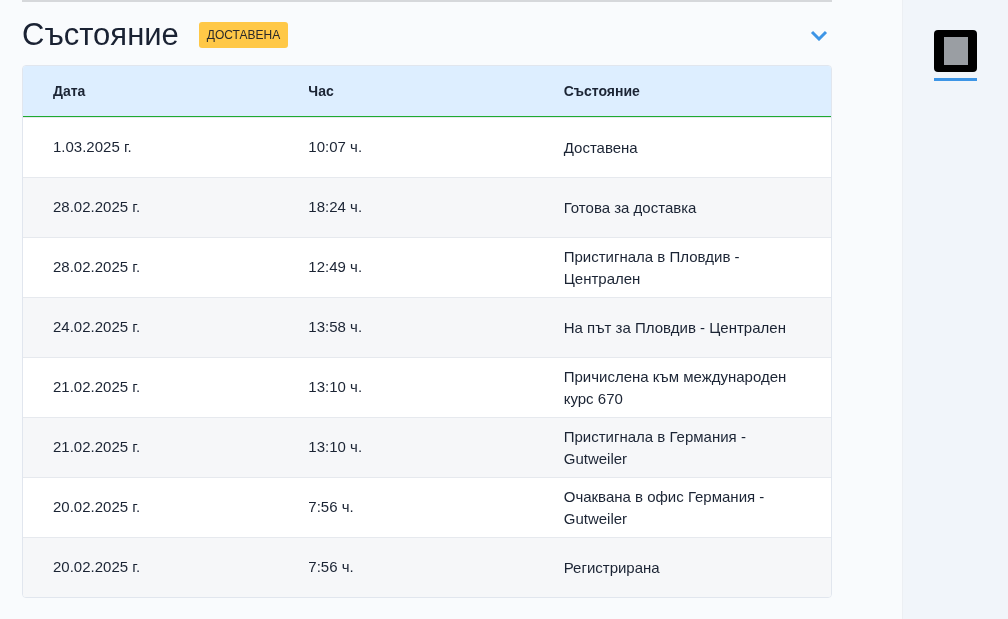 Image resolution: width=1008 pixels, height=619 pixels. I want to click on status-badge: ДОСТАВЕНА, so click(243, 34).